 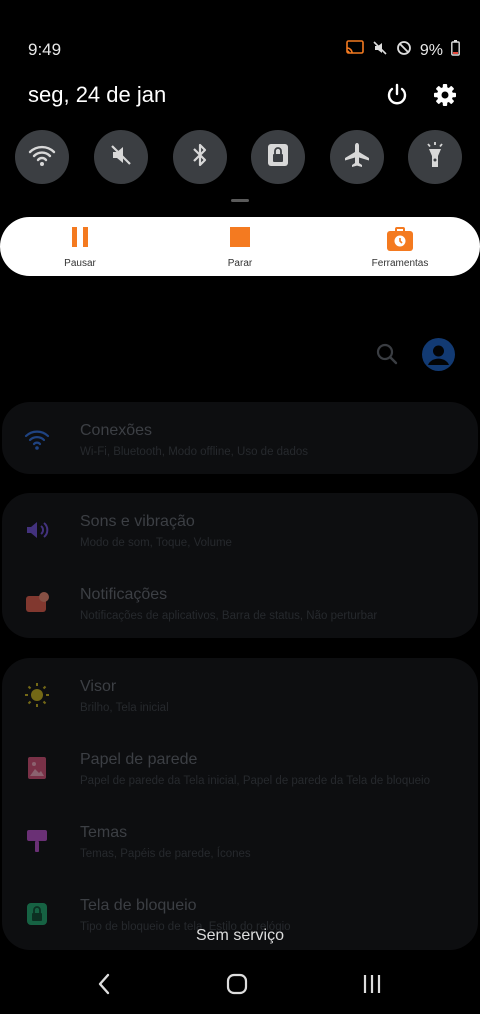 I want to click on sound-toggle, so click(x=121, y=157).